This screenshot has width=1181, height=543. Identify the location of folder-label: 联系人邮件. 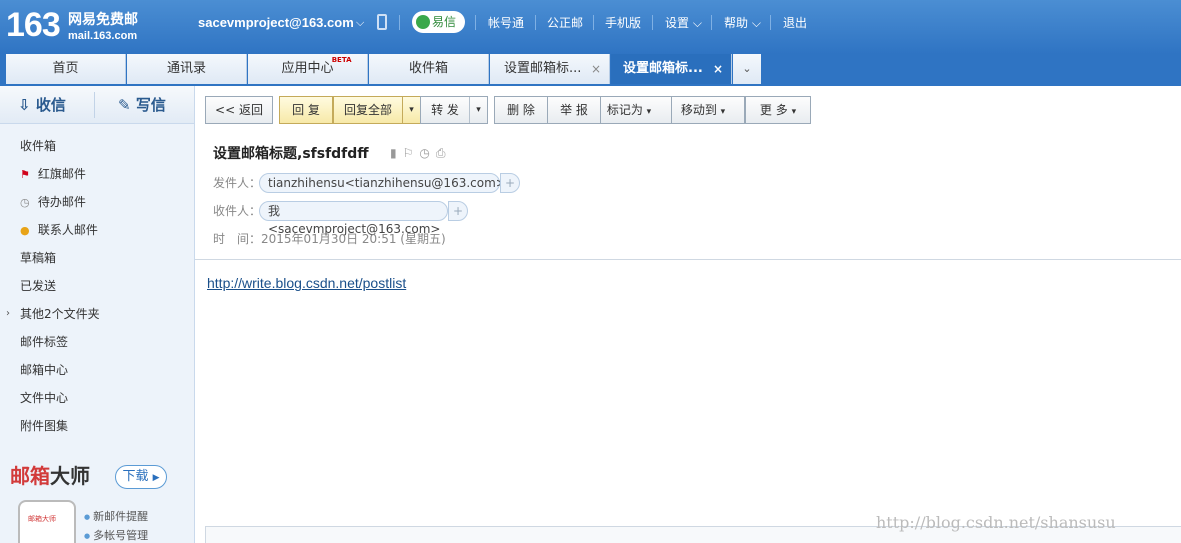
(67, 230).